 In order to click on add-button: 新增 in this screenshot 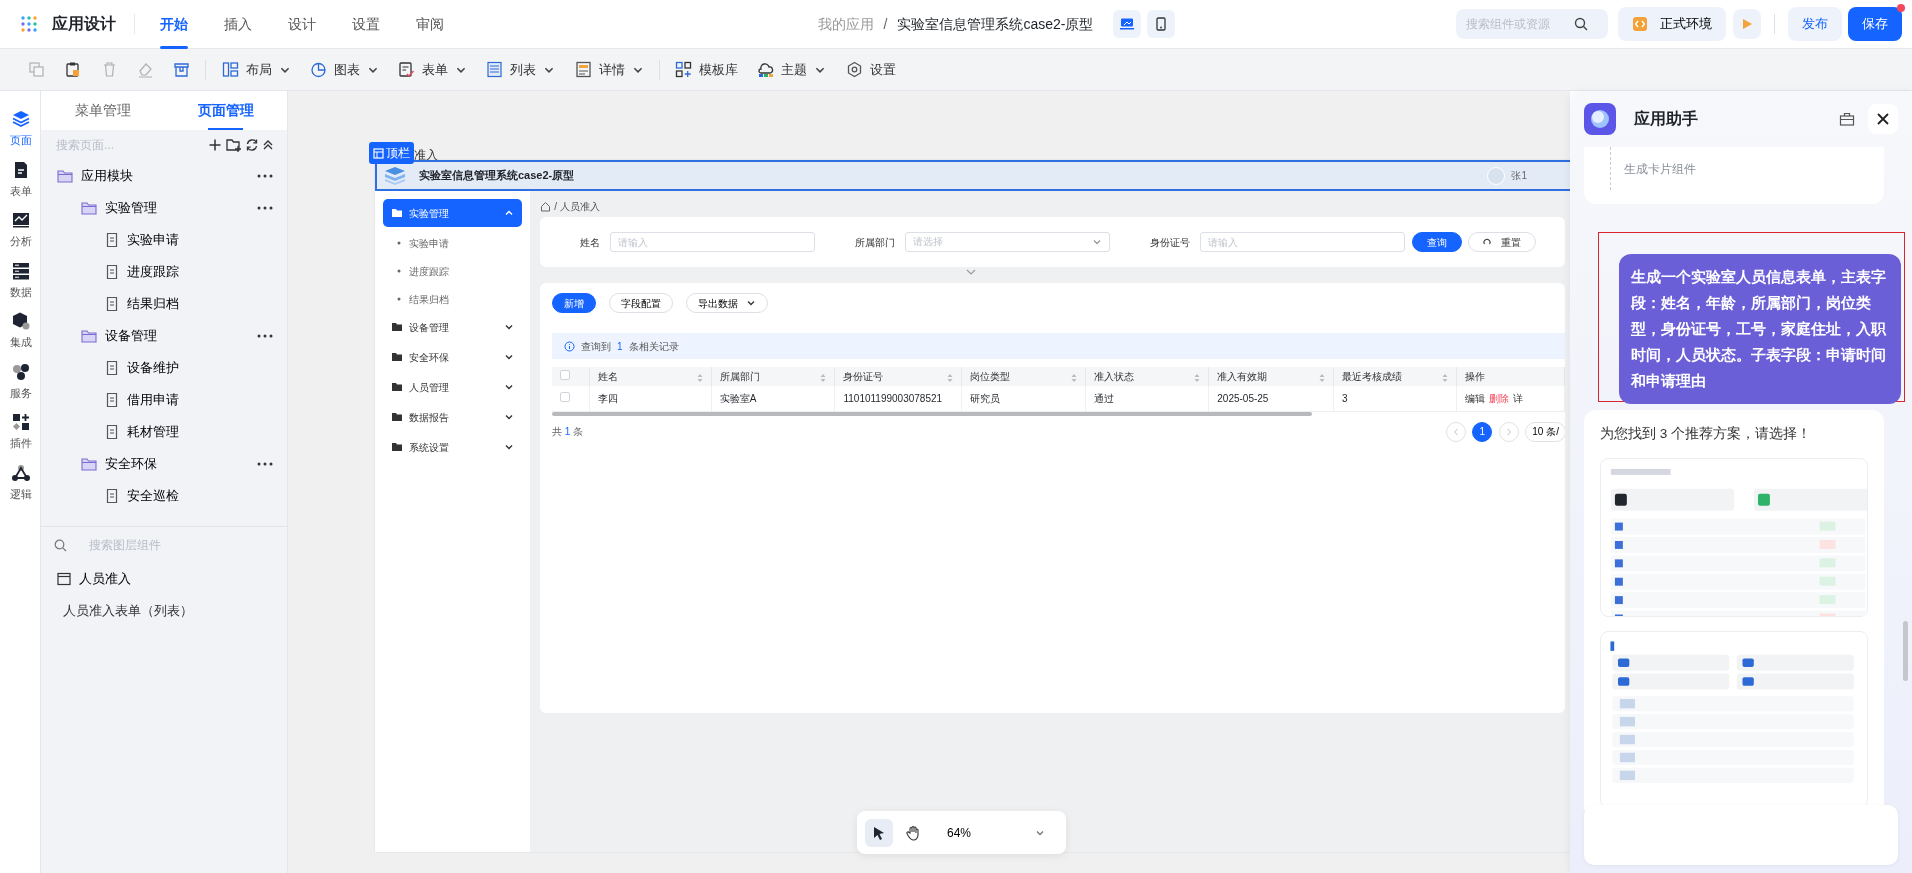, I will do `click(574, 303)`.